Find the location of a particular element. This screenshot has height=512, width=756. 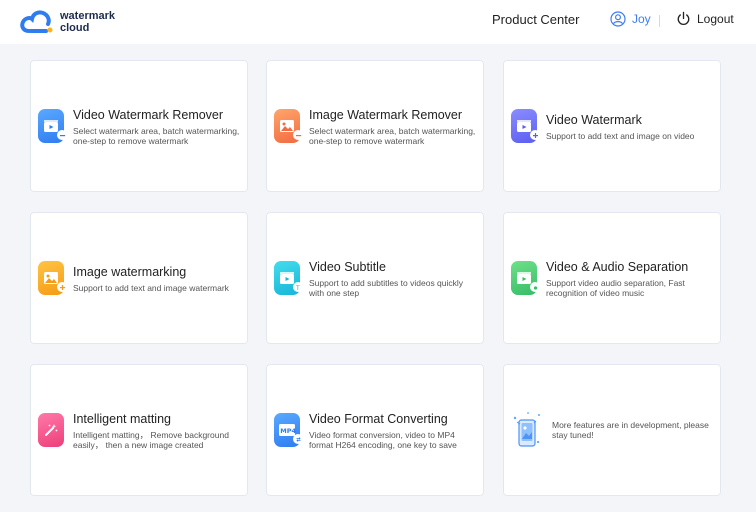

card-description: Support to add text and image watermark is located at coordinates (151, 287).